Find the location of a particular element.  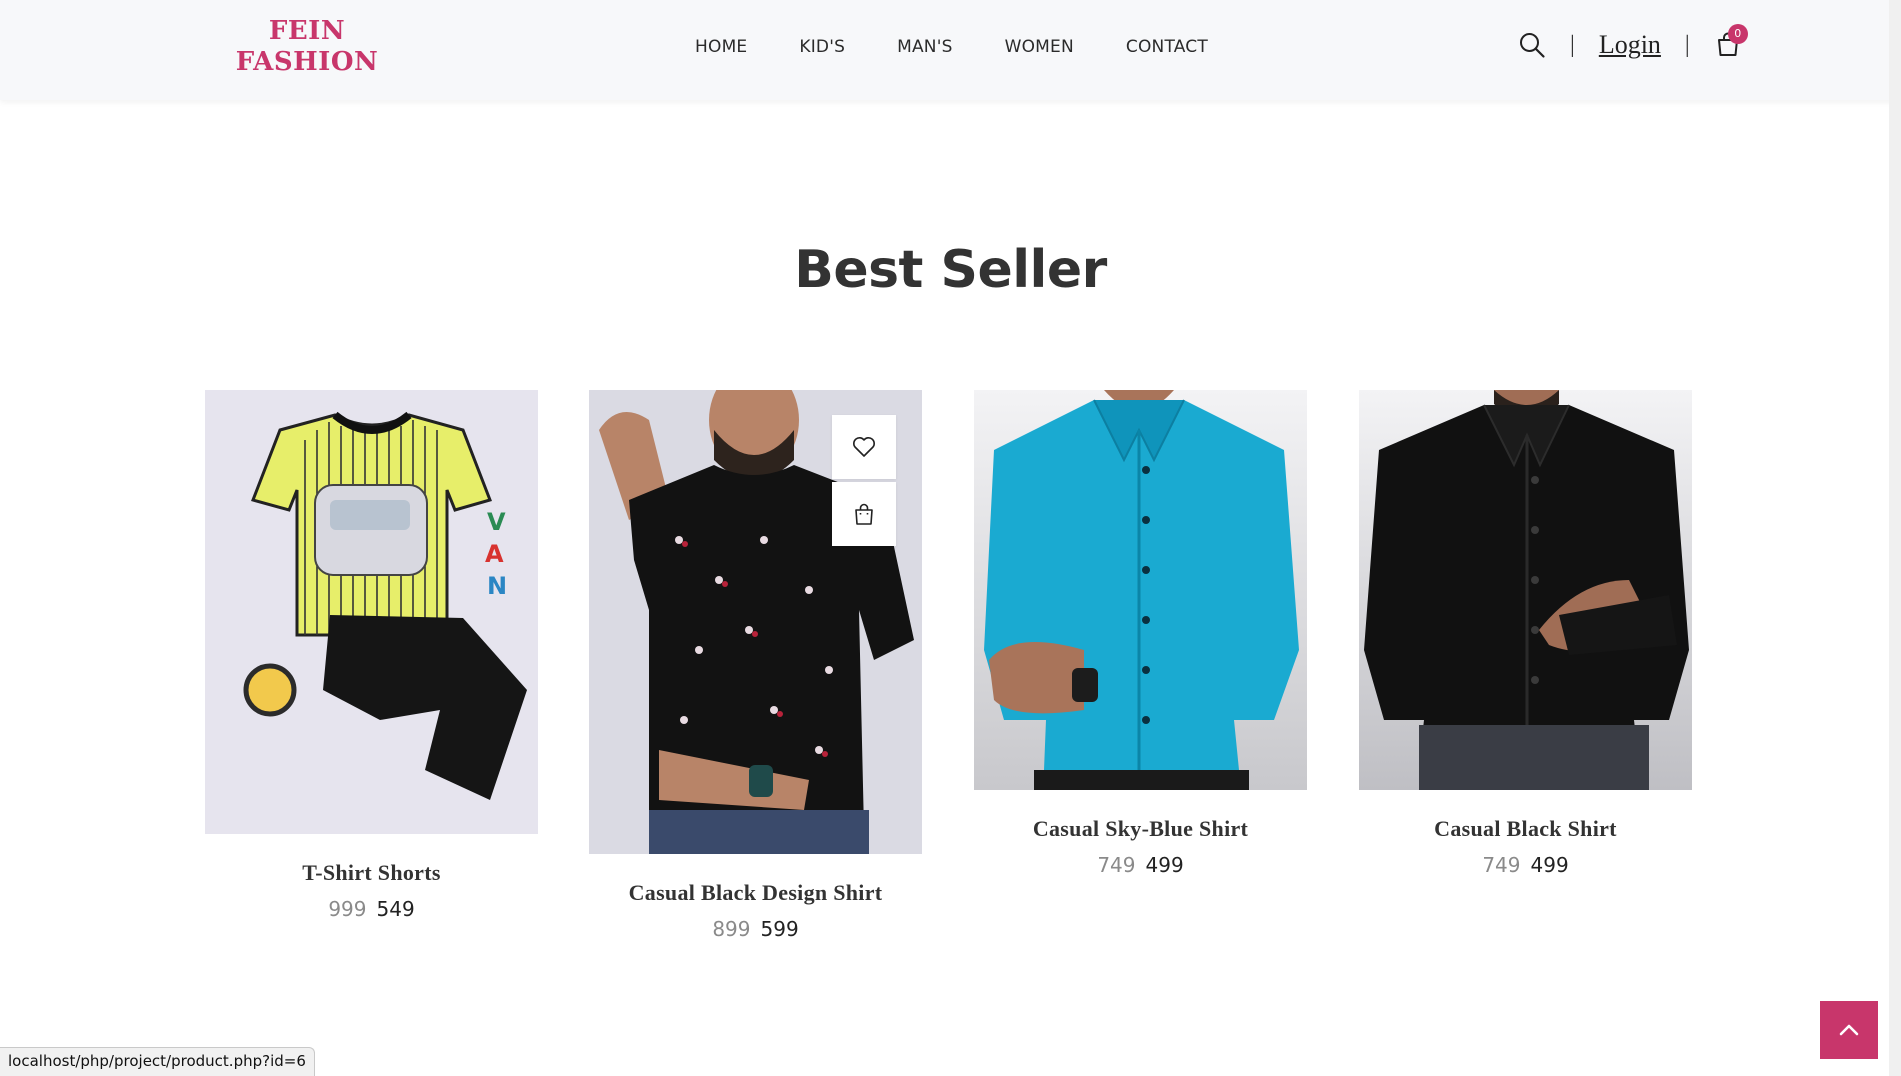

wishlist-button is located at coordinates (864, 447).